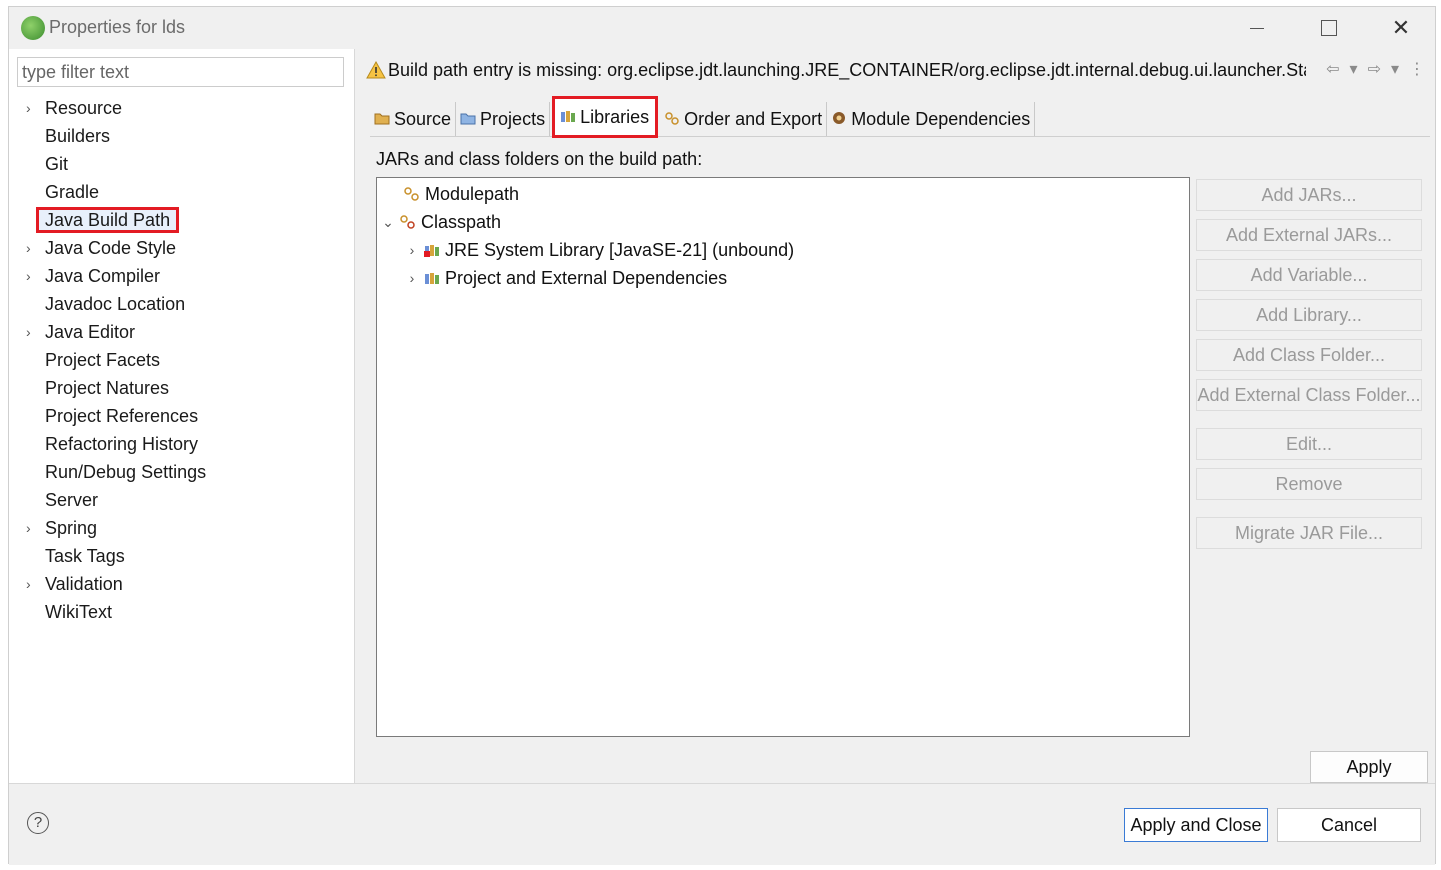 This screenshot has height=870, width=1441. I want to click on classpath-label: Classpath, so click(461, 222).